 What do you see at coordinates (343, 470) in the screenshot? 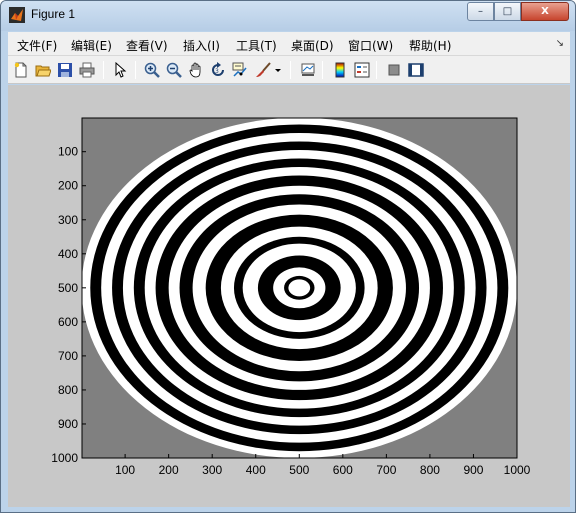
I see `x-tick-label: 600` at bounding box center [343, 470].